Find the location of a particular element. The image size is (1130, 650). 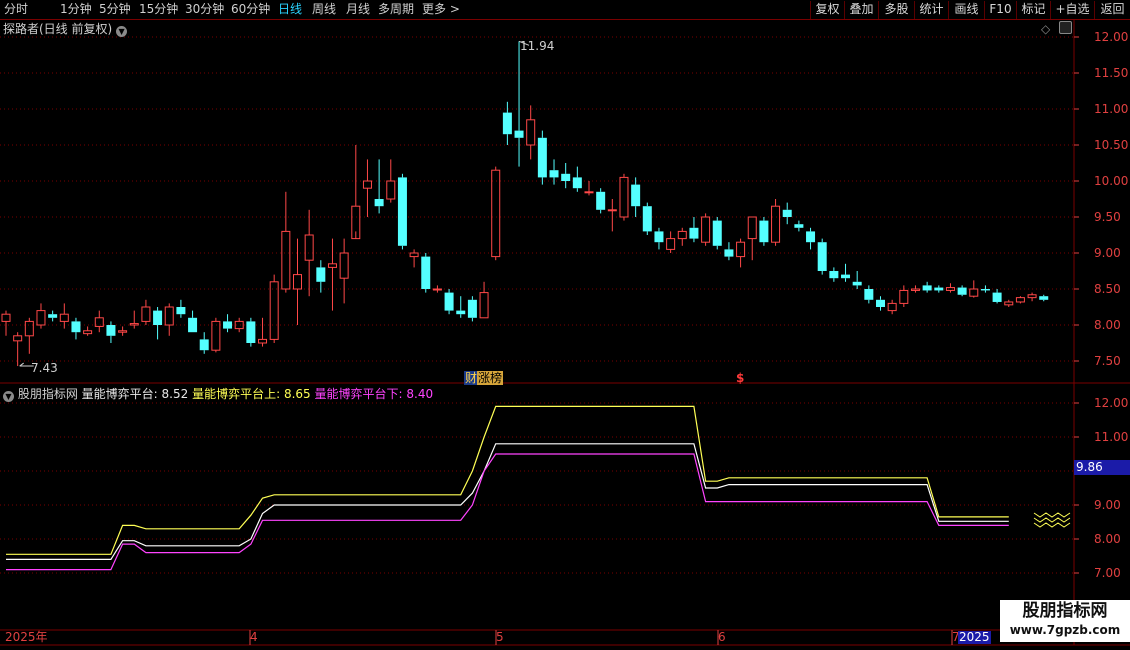

low-price-marker: 7.43 is located at coordinates (44, 368).